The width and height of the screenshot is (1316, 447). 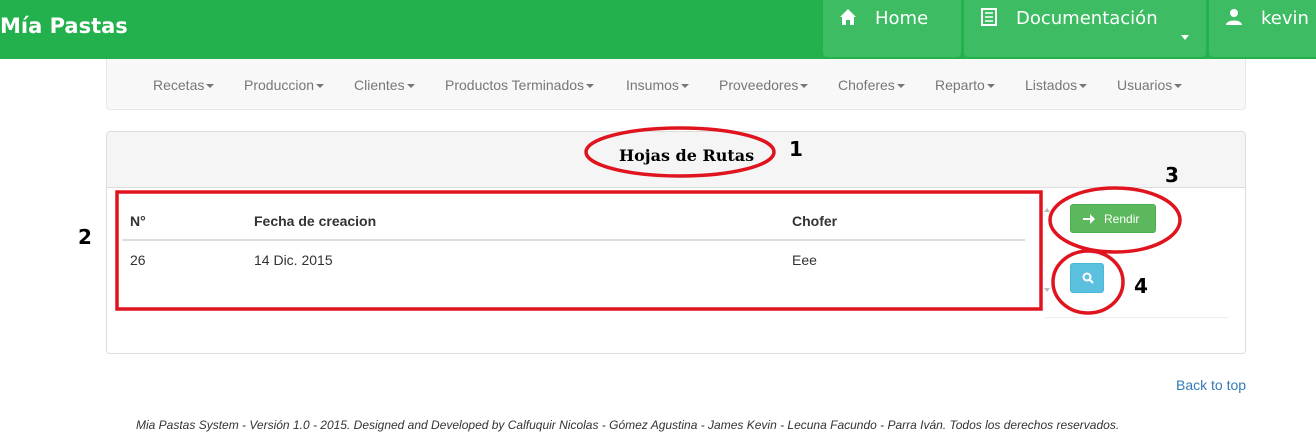 I want to click on nav-documentacion-label: Documentación, so click(x=1087, y=18).